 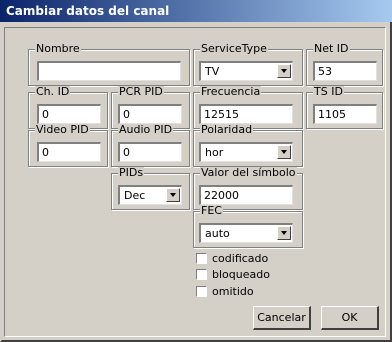 What do you see at coordinates (233, 291) in the screenshot?
I see `omitido-label: omitido` at bounding box center [233, 291].